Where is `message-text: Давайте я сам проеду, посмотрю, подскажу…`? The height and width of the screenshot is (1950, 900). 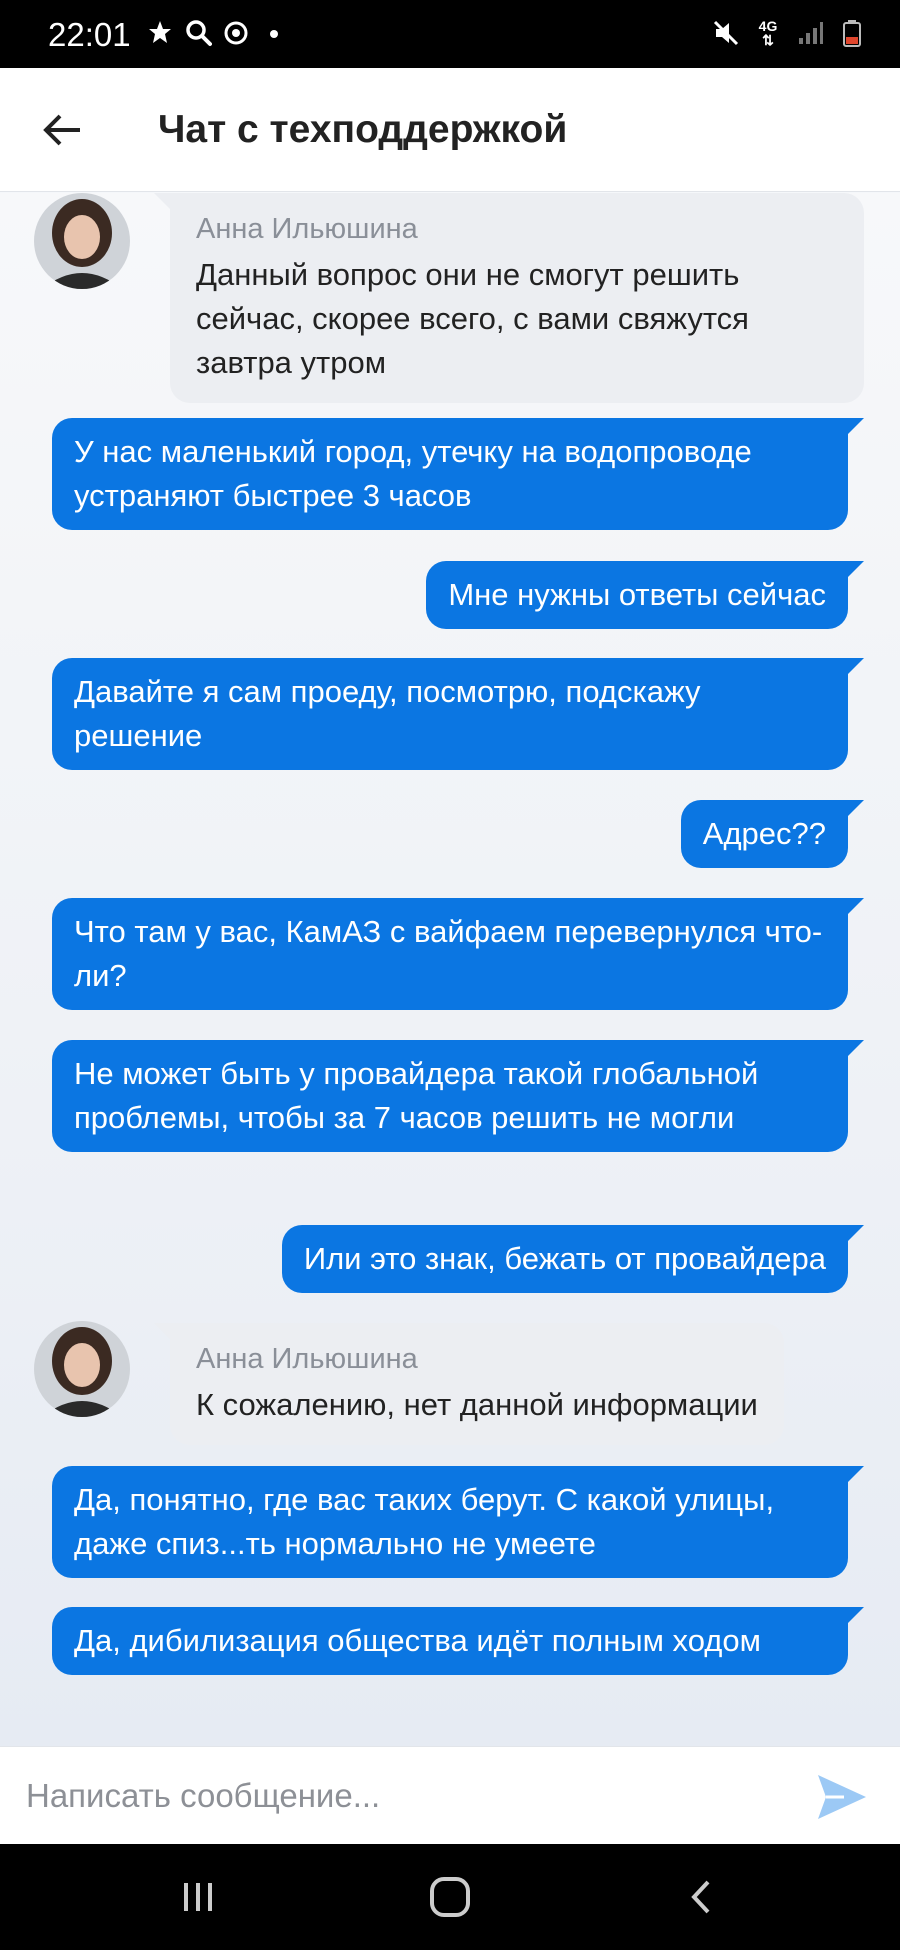
message-text: Давайте я сам проеду, посмотрю, подскажу… is located at coordinates (387, 713).